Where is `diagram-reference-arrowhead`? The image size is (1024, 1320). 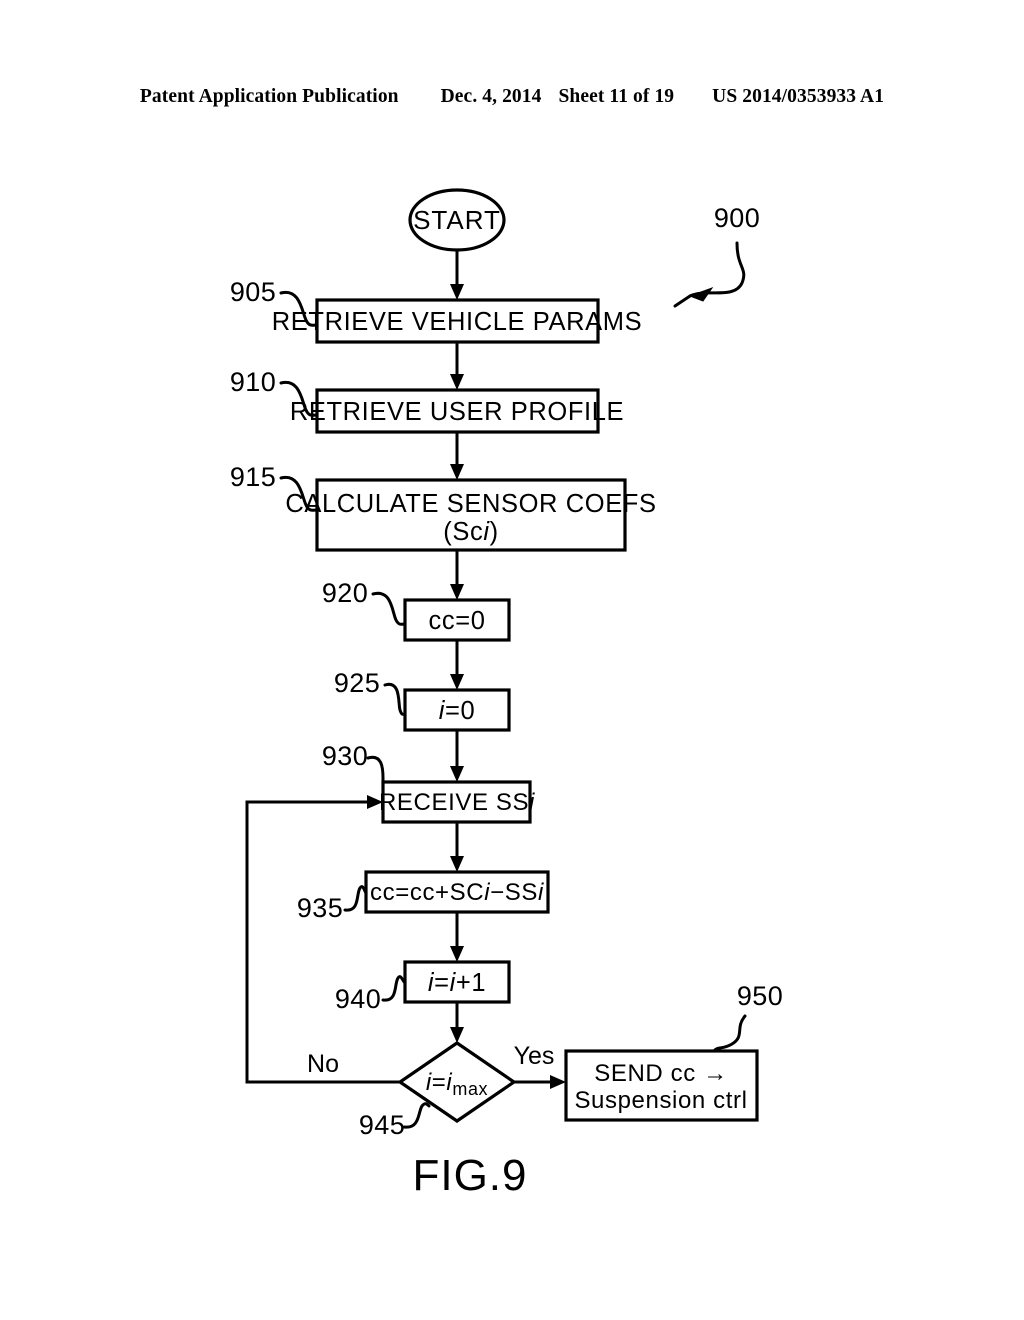 diagram-reference-arrowhead is located at coordinates (701, 294).